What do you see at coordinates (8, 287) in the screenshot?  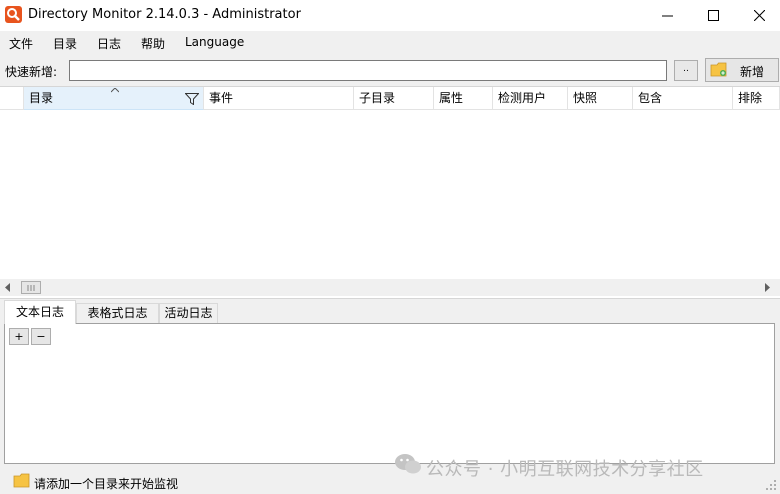 I see `scroll-left-icon` at bounding box center [8, 287].